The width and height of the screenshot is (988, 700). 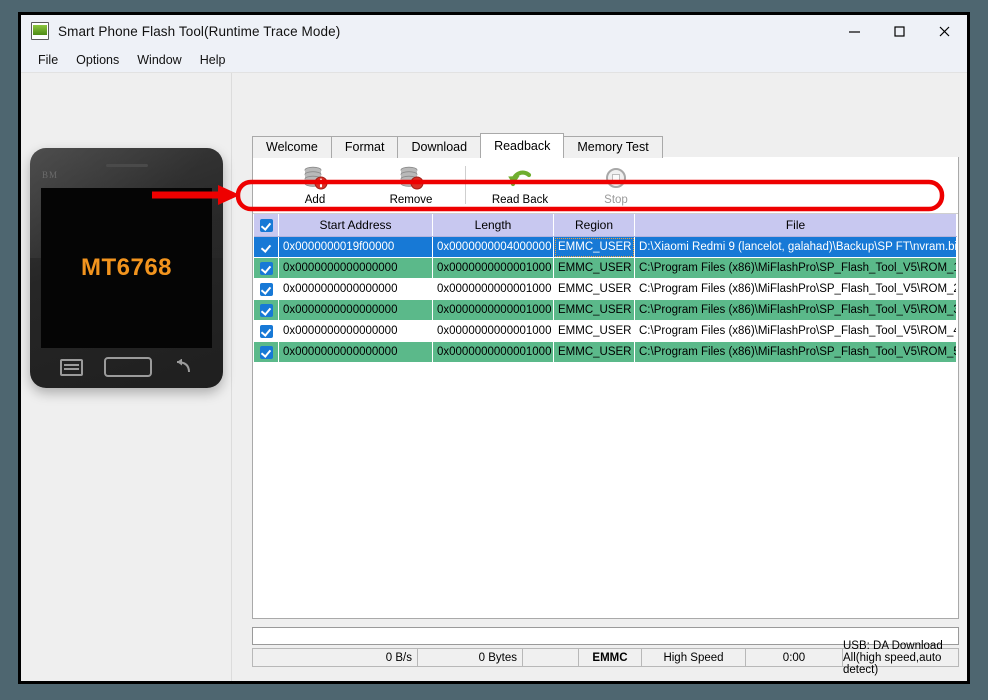 What do you see at coordinates (795, 225) in the screenshot?
I see `header-file: File` at bounding box center [795, 225].